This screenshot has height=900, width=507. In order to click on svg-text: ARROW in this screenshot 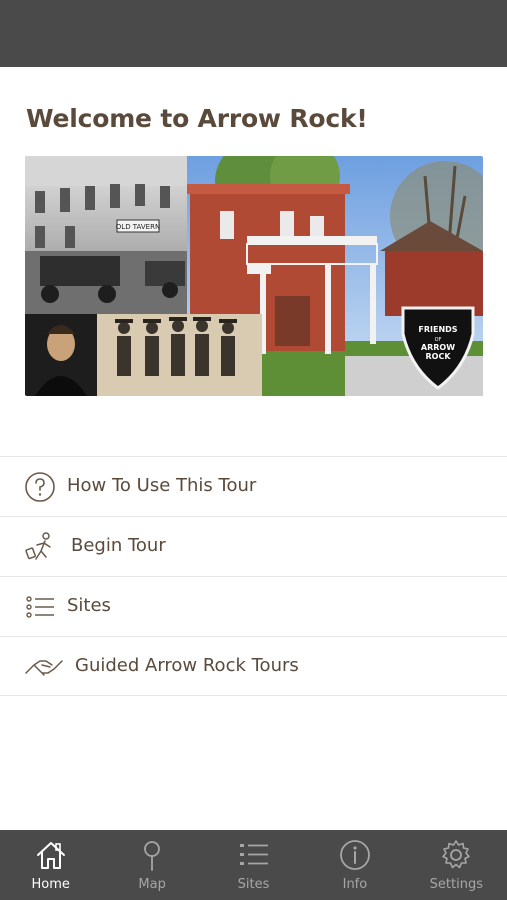, I will do `click(438, 347)`.